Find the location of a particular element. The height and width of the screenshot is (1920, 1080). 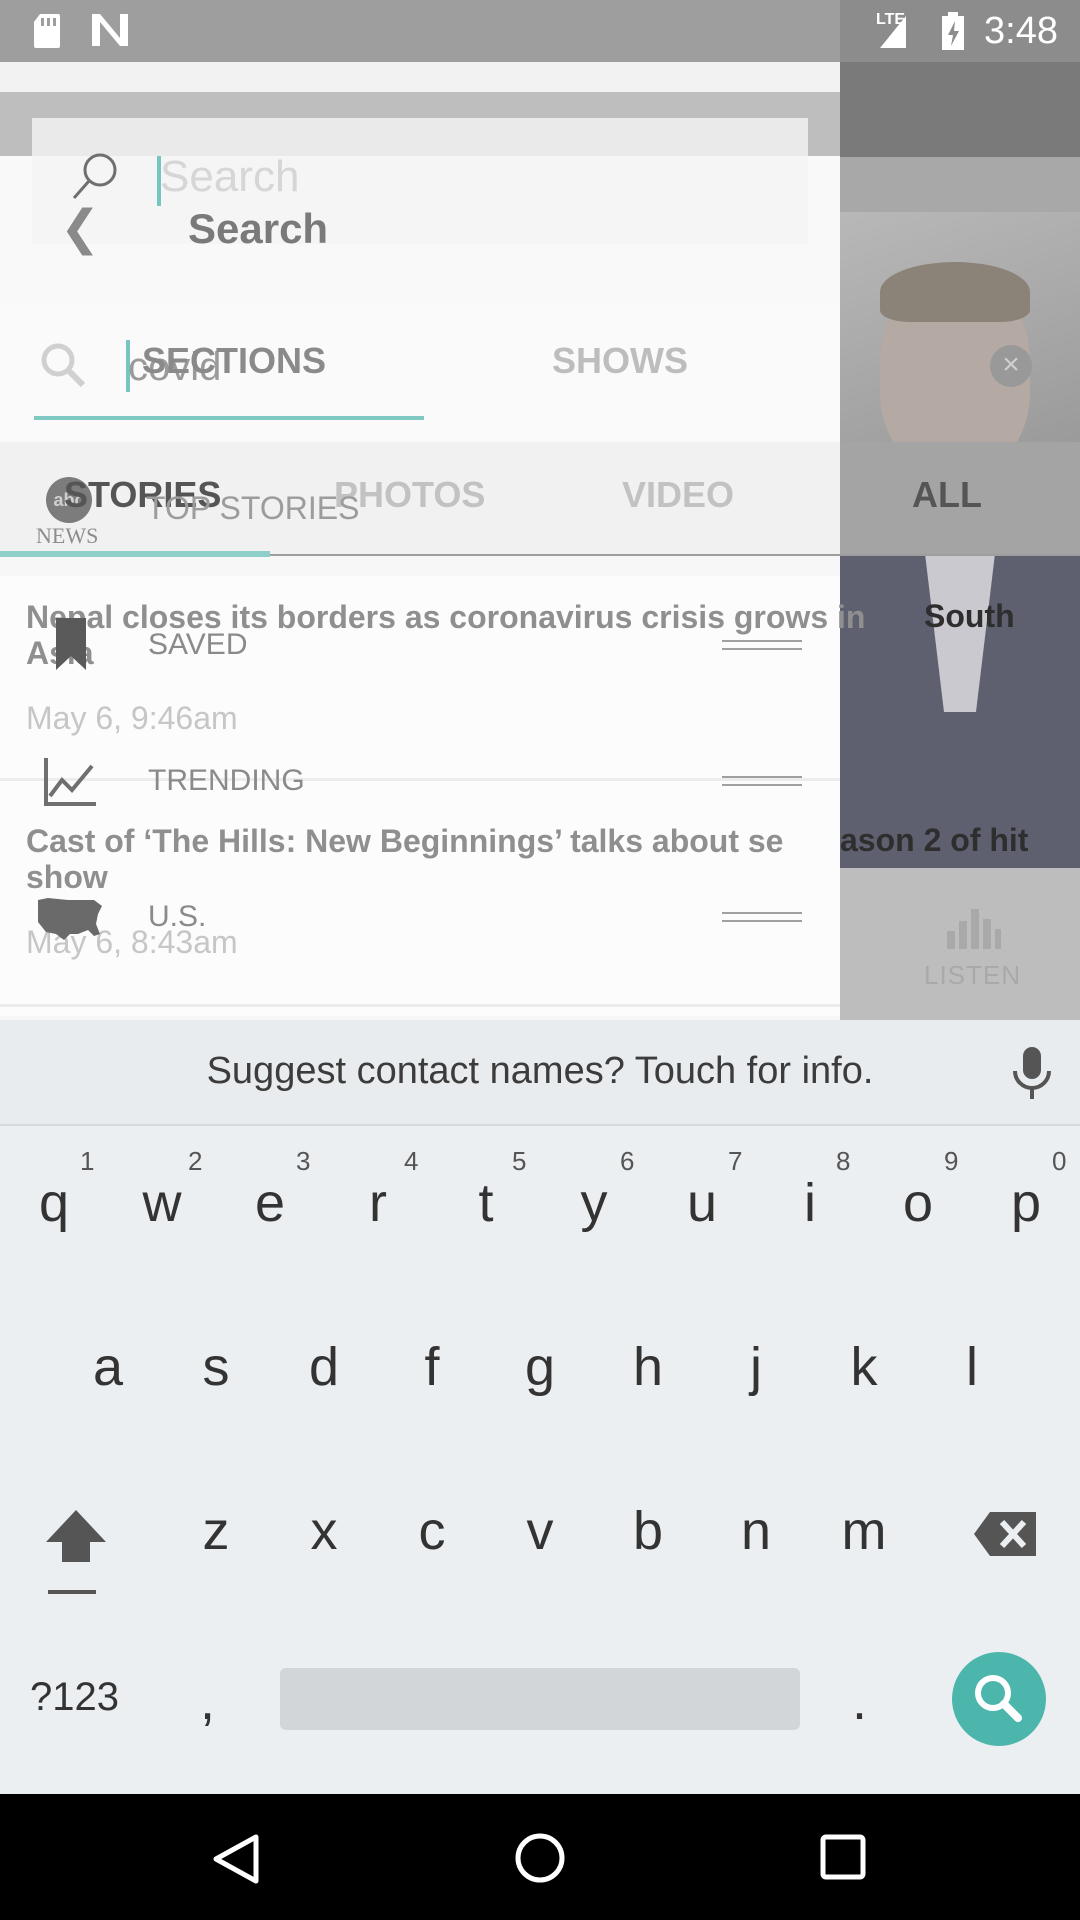

key-j: j is located at coordinates (756, 1367).